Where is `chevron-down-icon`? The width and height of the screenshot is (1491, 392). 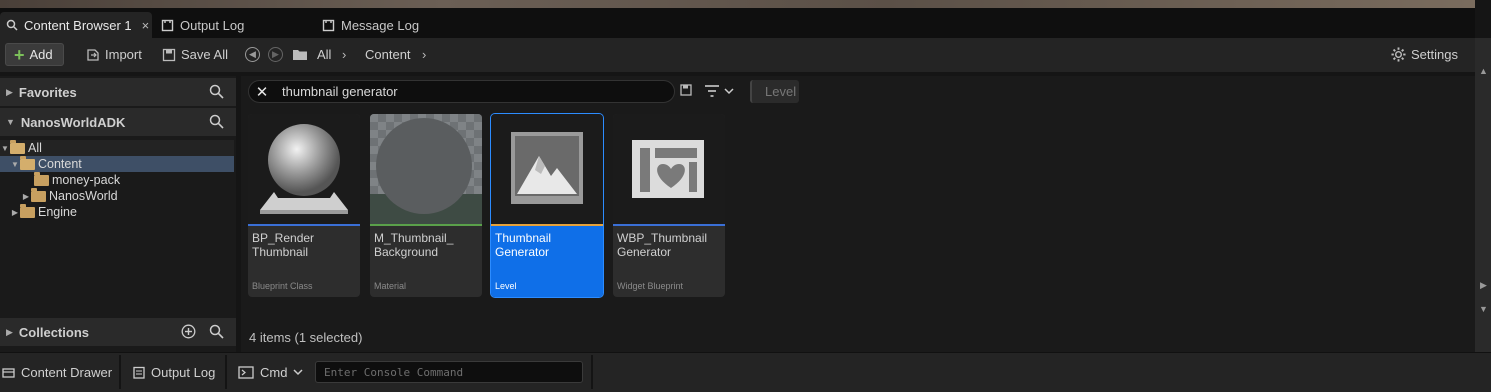
chevron-down-icon is located at coordinates (729, 91).